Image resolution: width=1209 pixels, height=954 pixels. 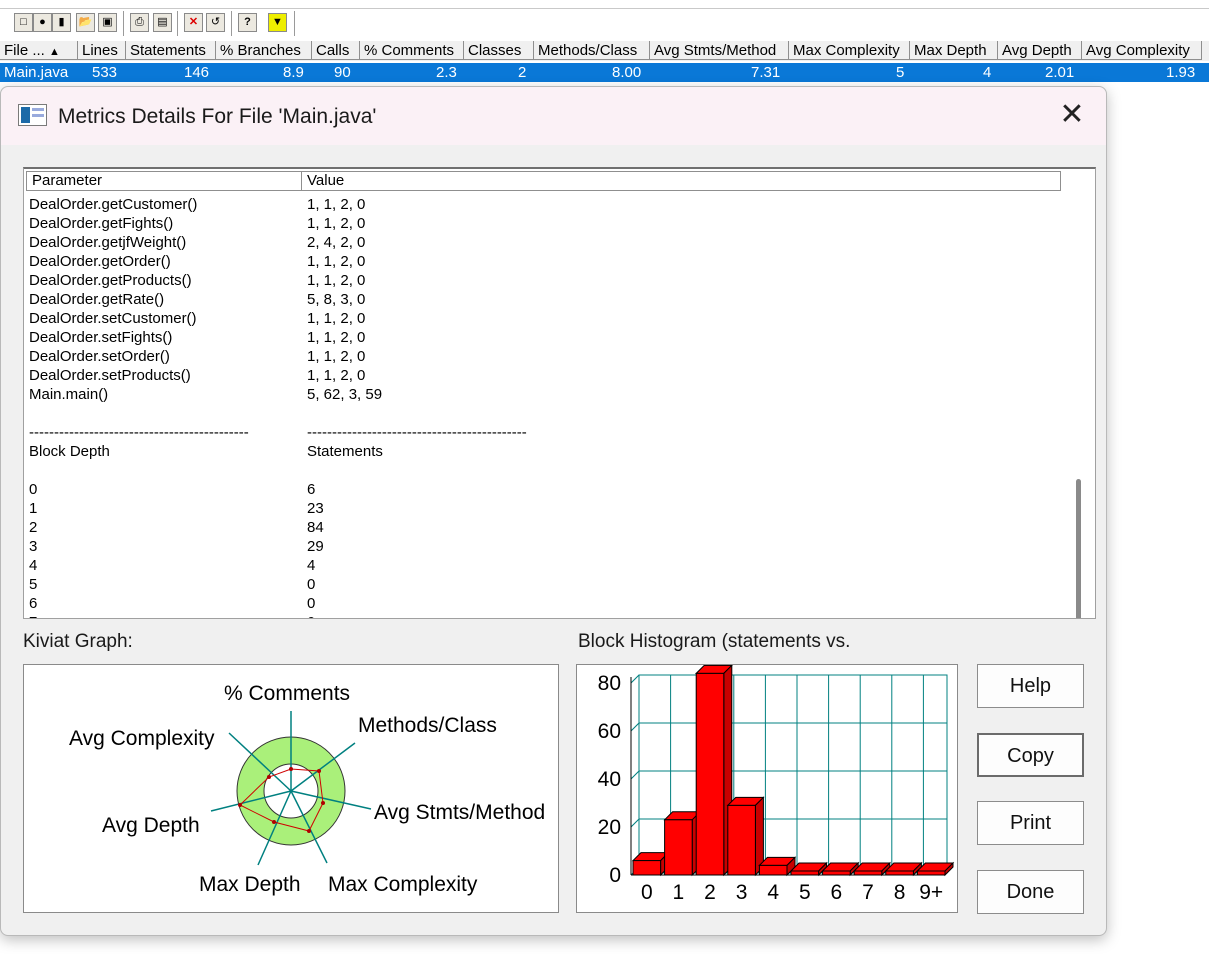 What do you see at coordinates (499, 50) in the screenshot?
I see `column-header-classes: Classes` at bounding box center [499, 50].